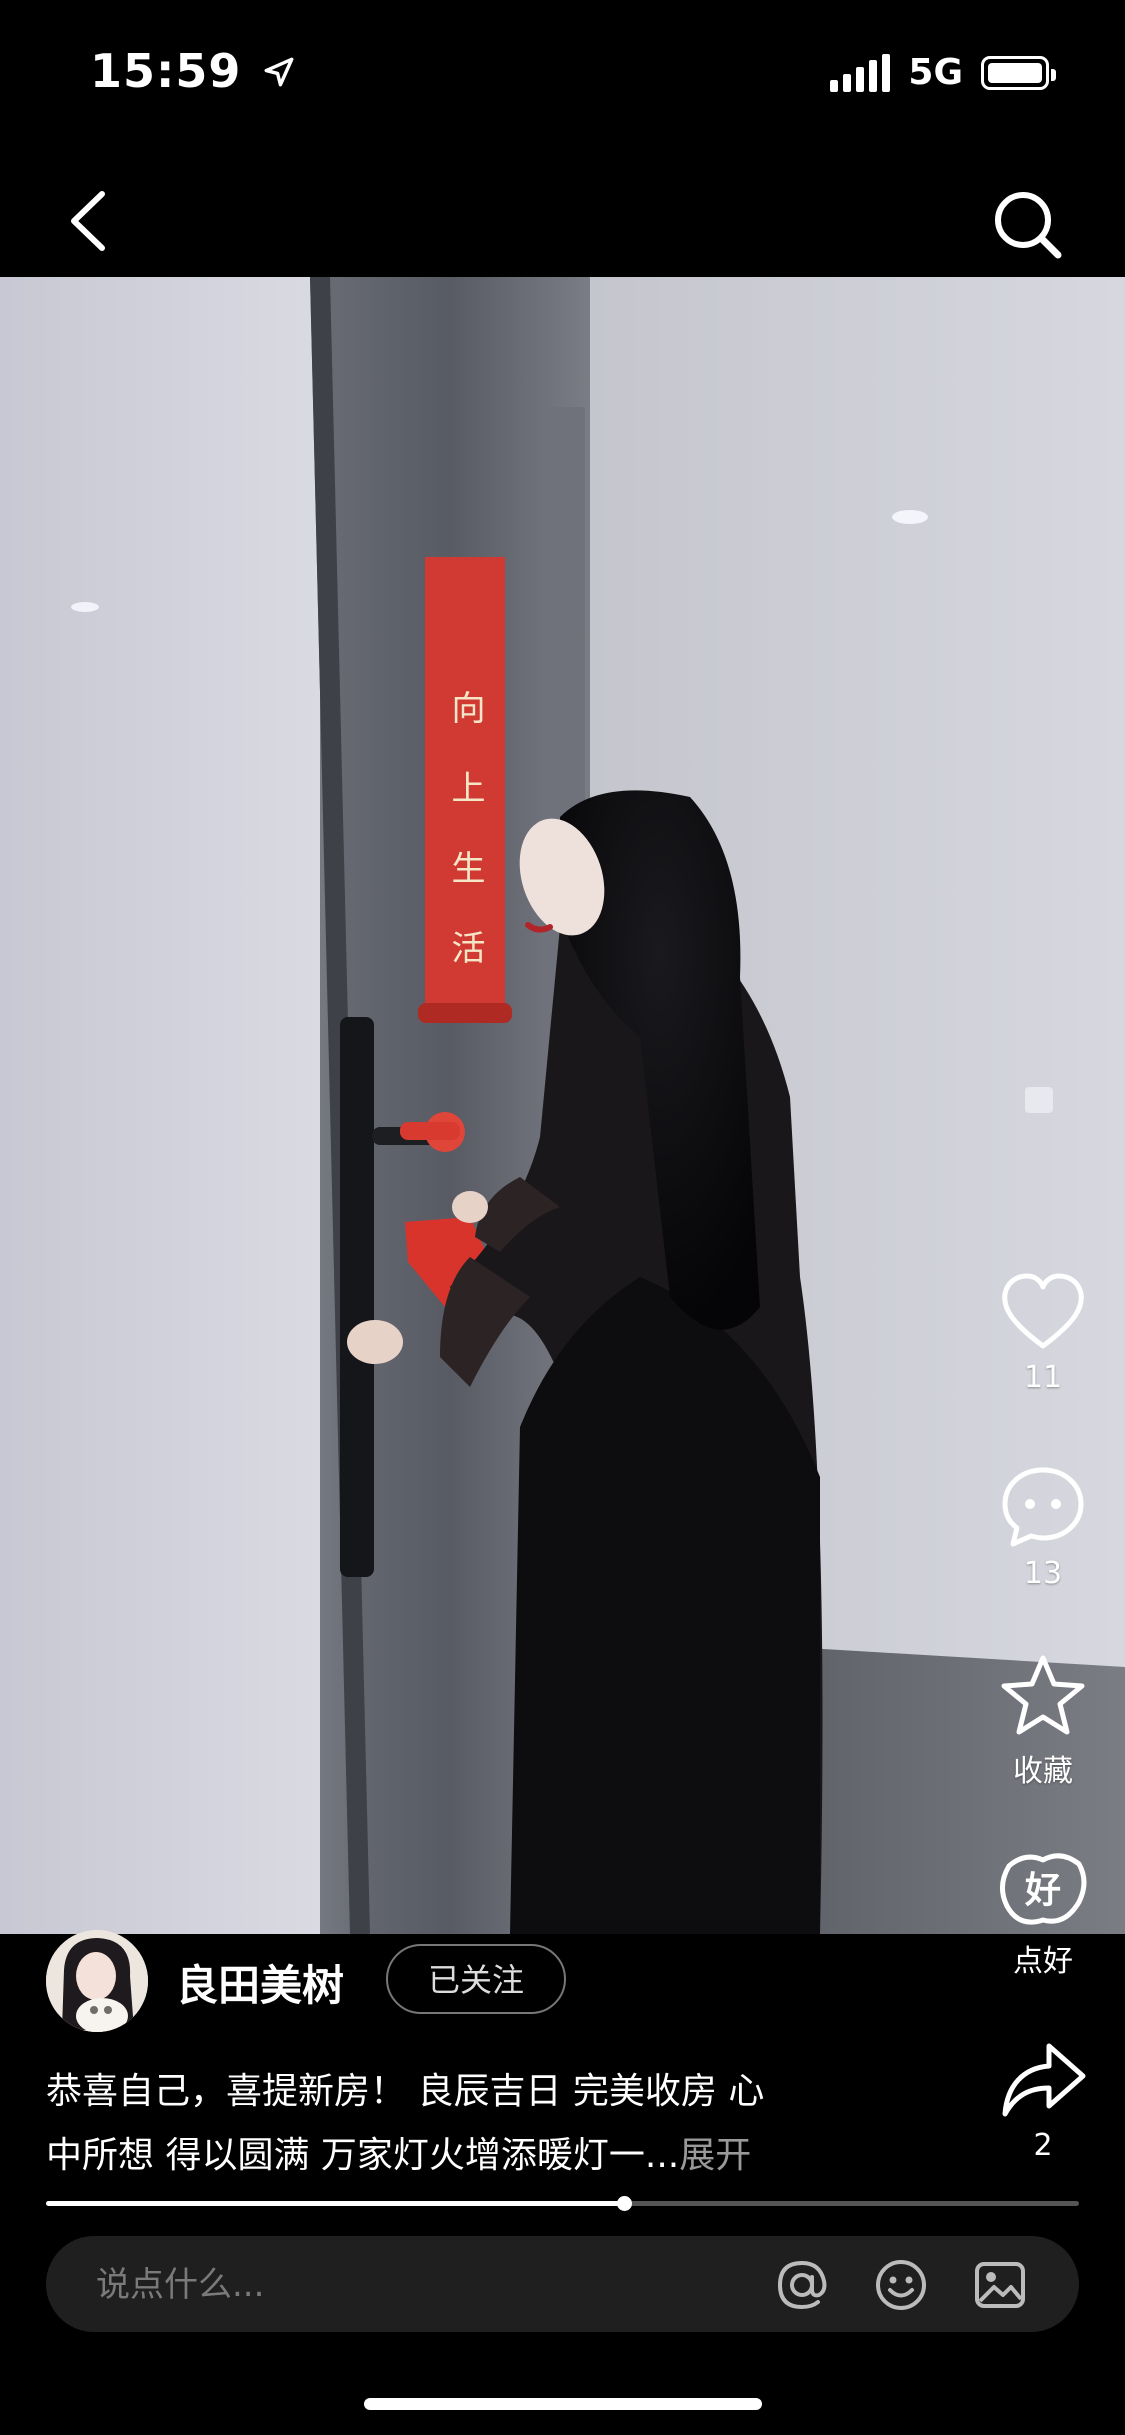 The width and height of the screenshot is (1125, 2435). What do you see at coordinates (1043, 1507) in the screenshot?
I see `comment-bubble-icon` at bounding box center [1043, 1507].